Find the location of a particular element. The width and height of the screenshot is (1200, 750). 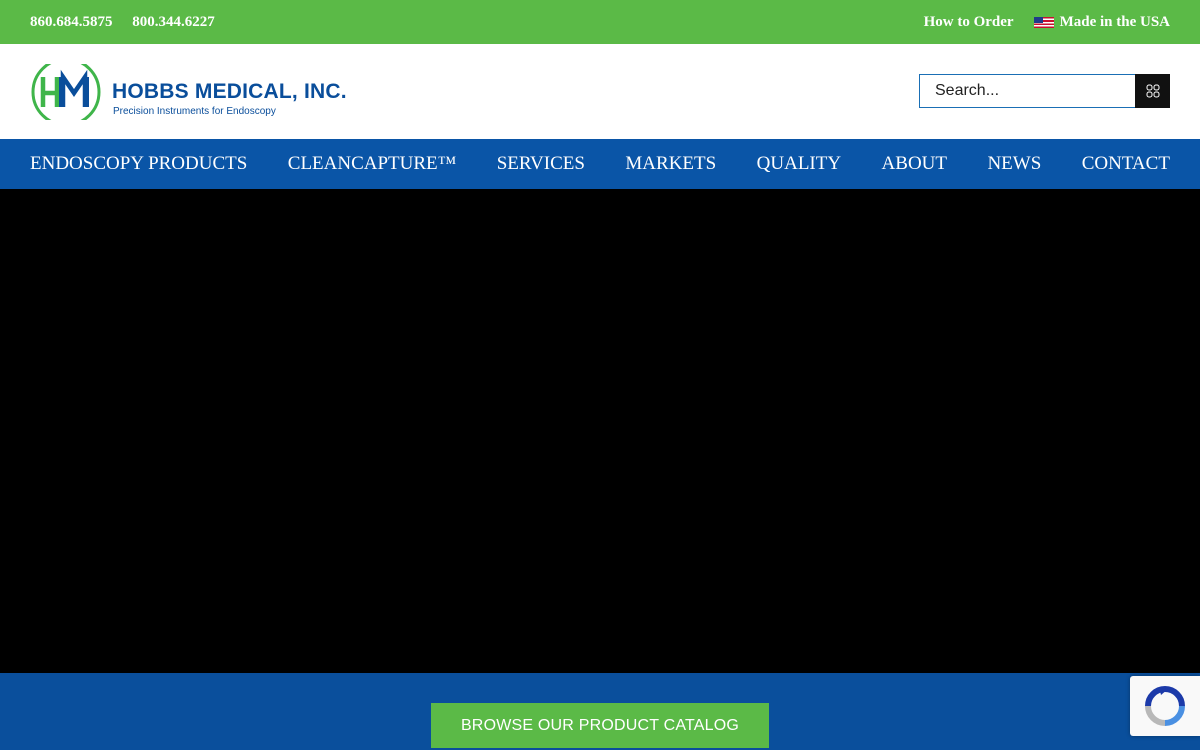

recaptcha-badge is located at coordinates (1165, 706).